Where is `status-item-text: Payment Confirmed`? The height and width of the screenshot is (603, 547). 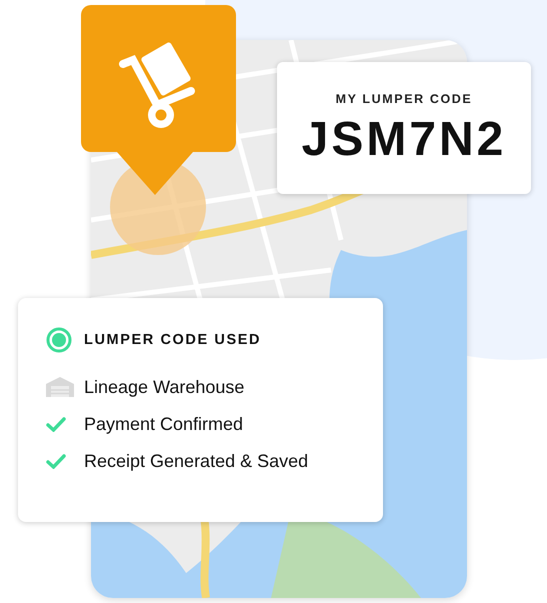 status-item-text: Payment Confirmed is located at coordinates (164, 424).